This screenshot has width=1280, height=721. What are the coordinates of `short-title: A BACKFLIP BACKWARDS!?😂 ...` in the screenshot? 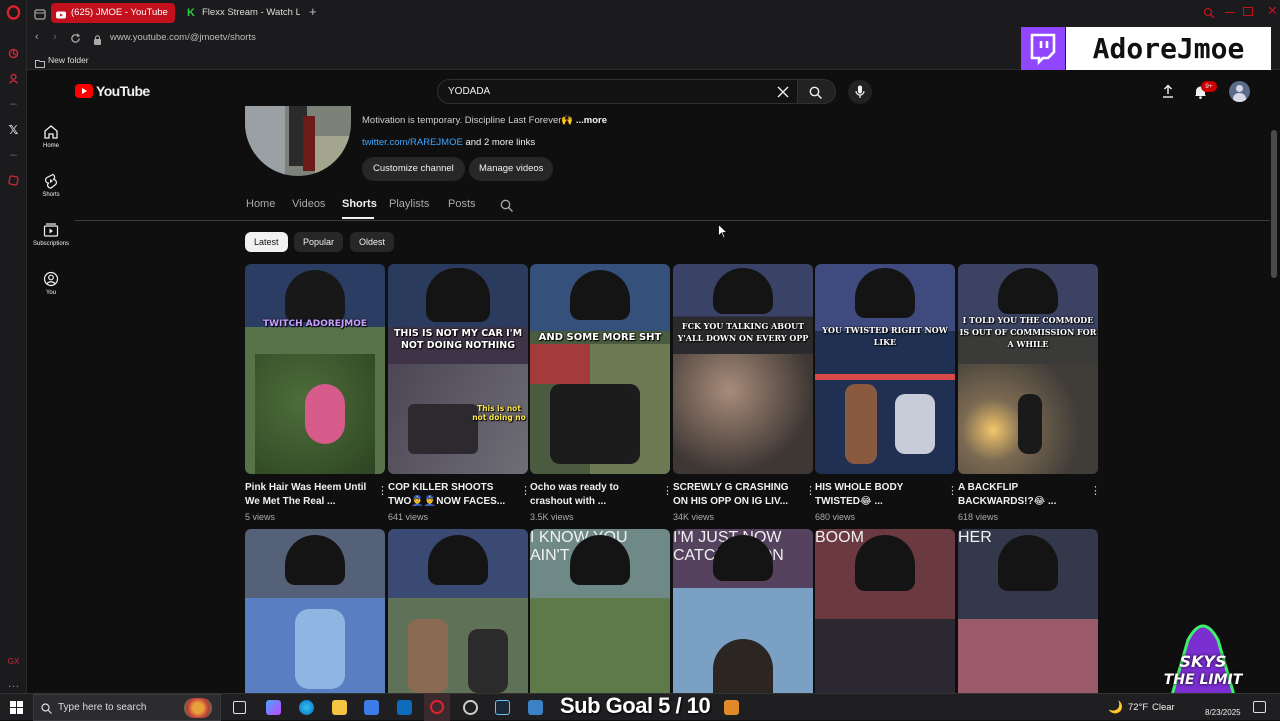 It's located at (1020, 495).